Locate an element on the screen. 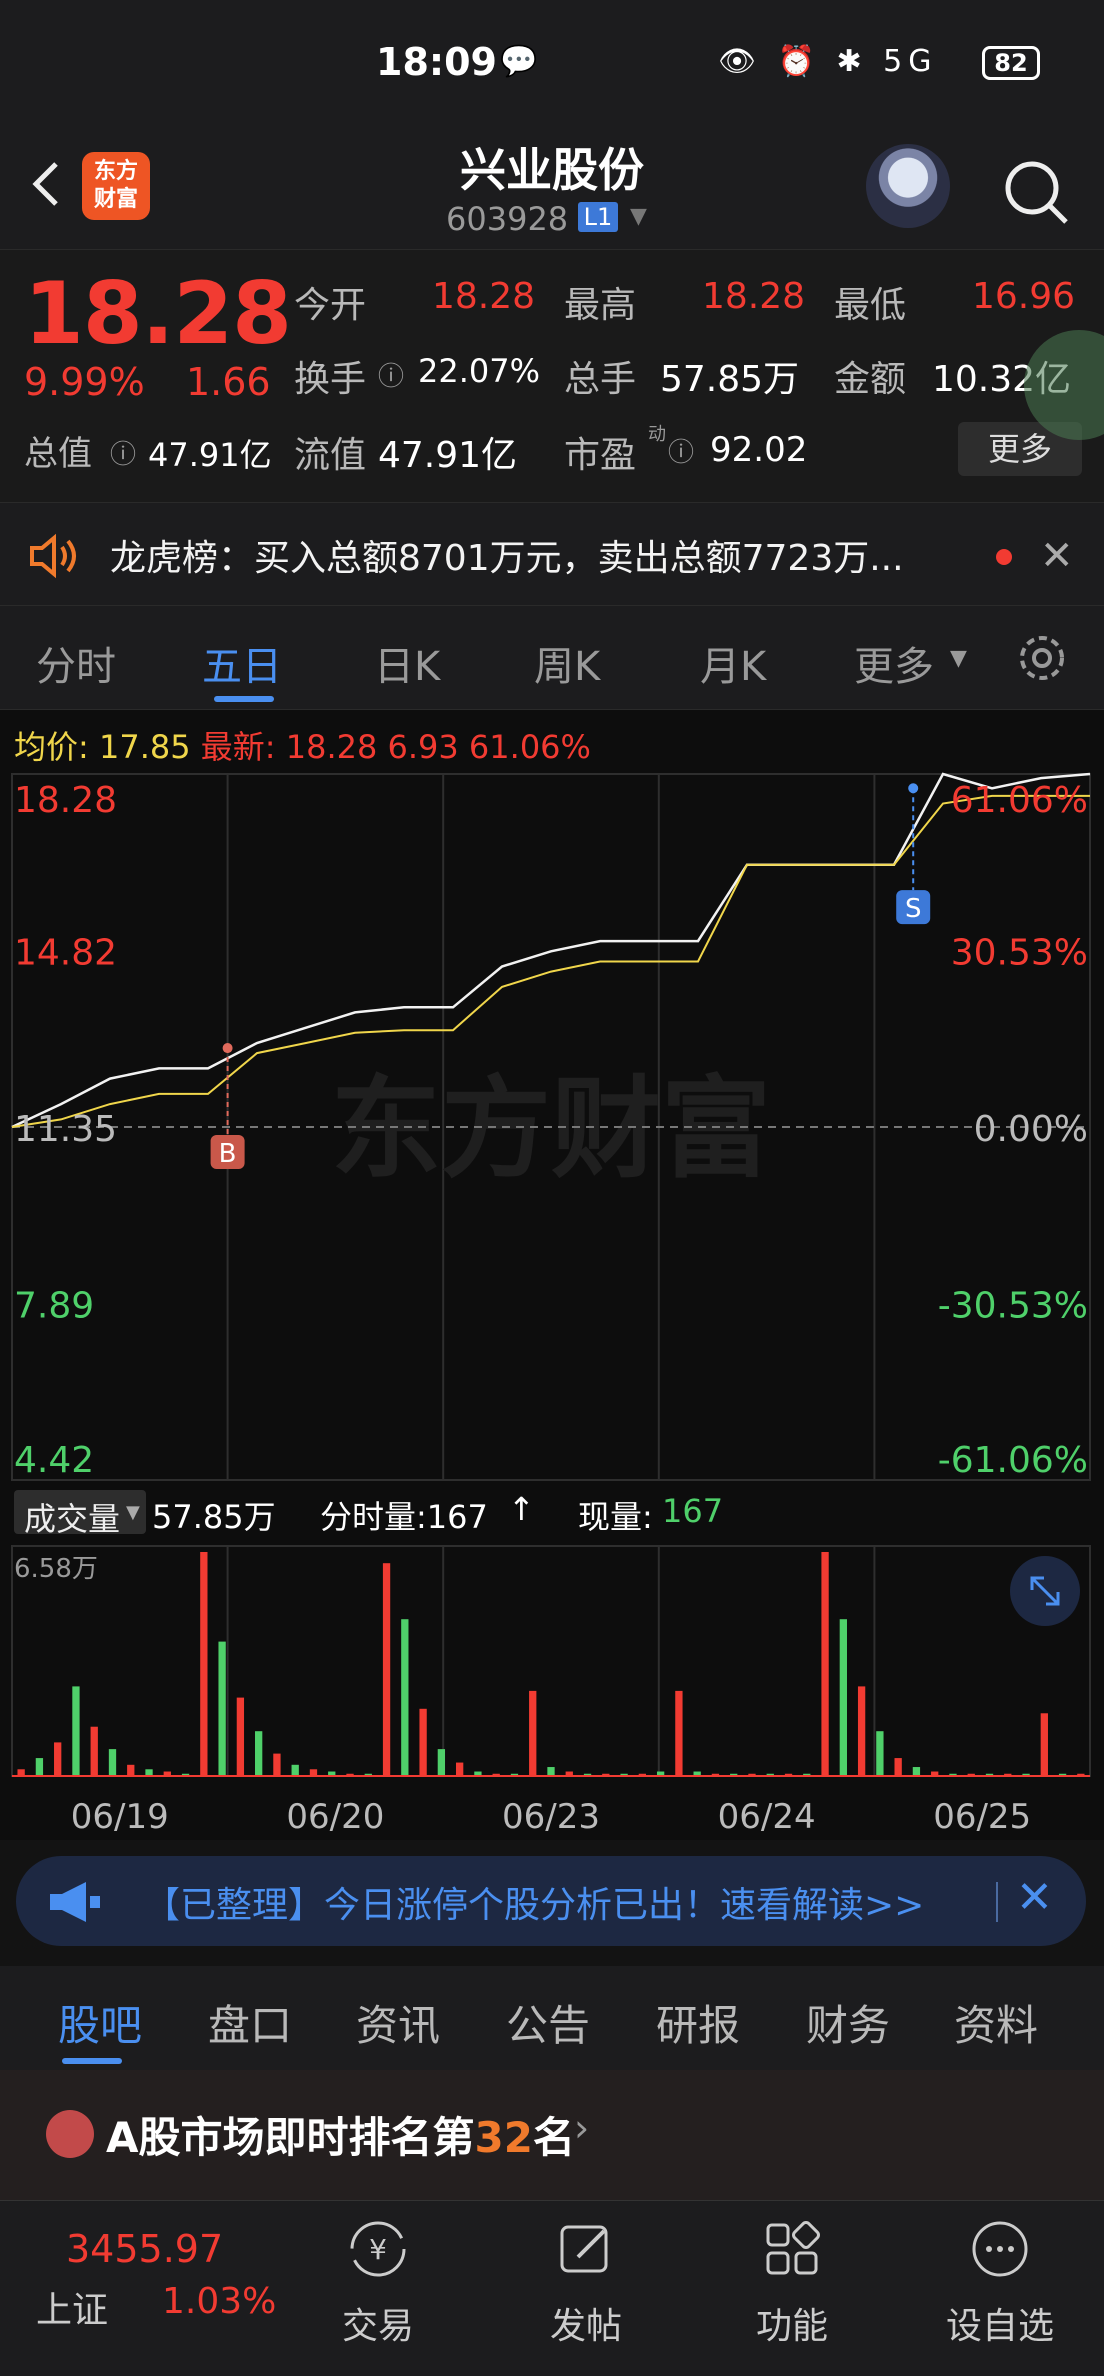 The image size is (1104, 2376). x-tick-label: 06/19 is located at coordinates (120, 1817).